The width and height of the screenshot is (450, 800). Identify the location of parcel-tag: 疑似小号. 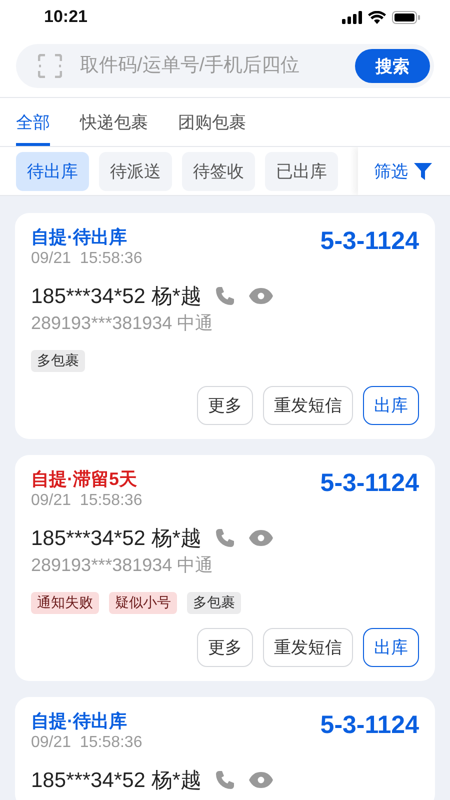
(143, 603).